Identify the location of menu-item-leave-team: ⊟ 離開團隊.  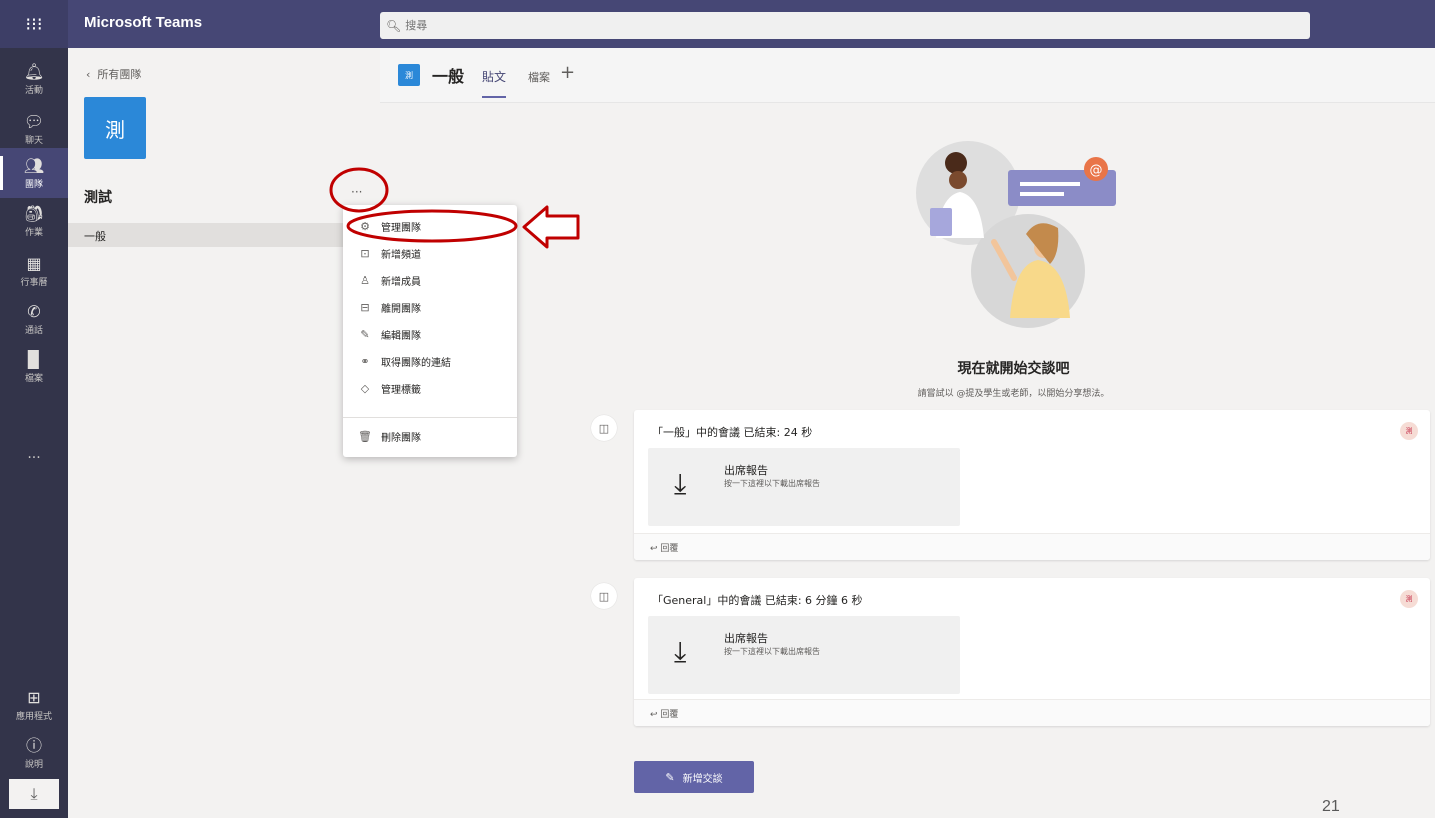
(430, 307).